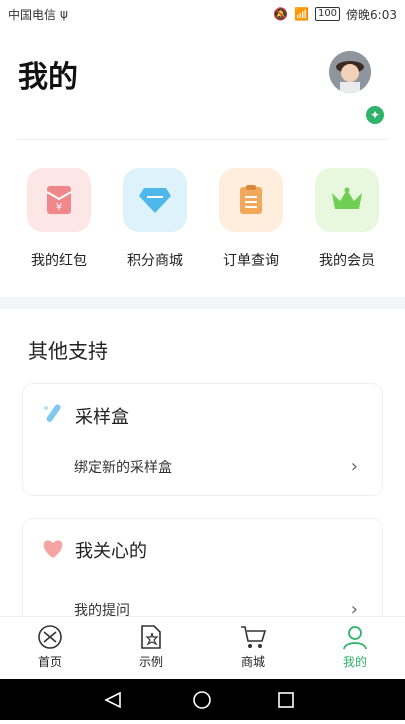 This screenshot has height=724, width=405. I want to click on mute-icon: 🔕, so click(280, 14).